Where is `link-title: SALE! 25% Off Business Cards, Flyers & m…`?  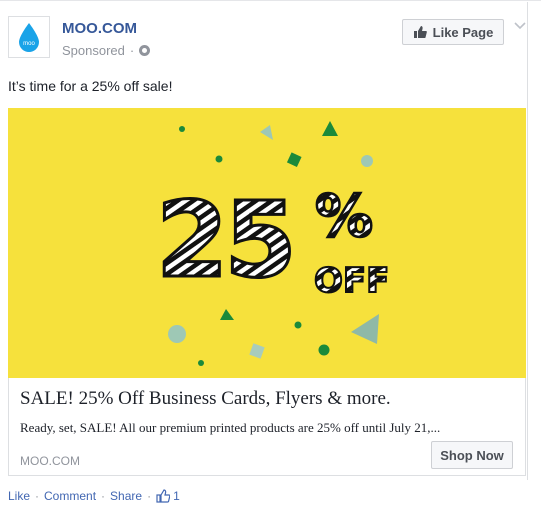 link-title: SALE! 25% Off Business Cards, Flyers & m… is located at coordinates (205, 399).